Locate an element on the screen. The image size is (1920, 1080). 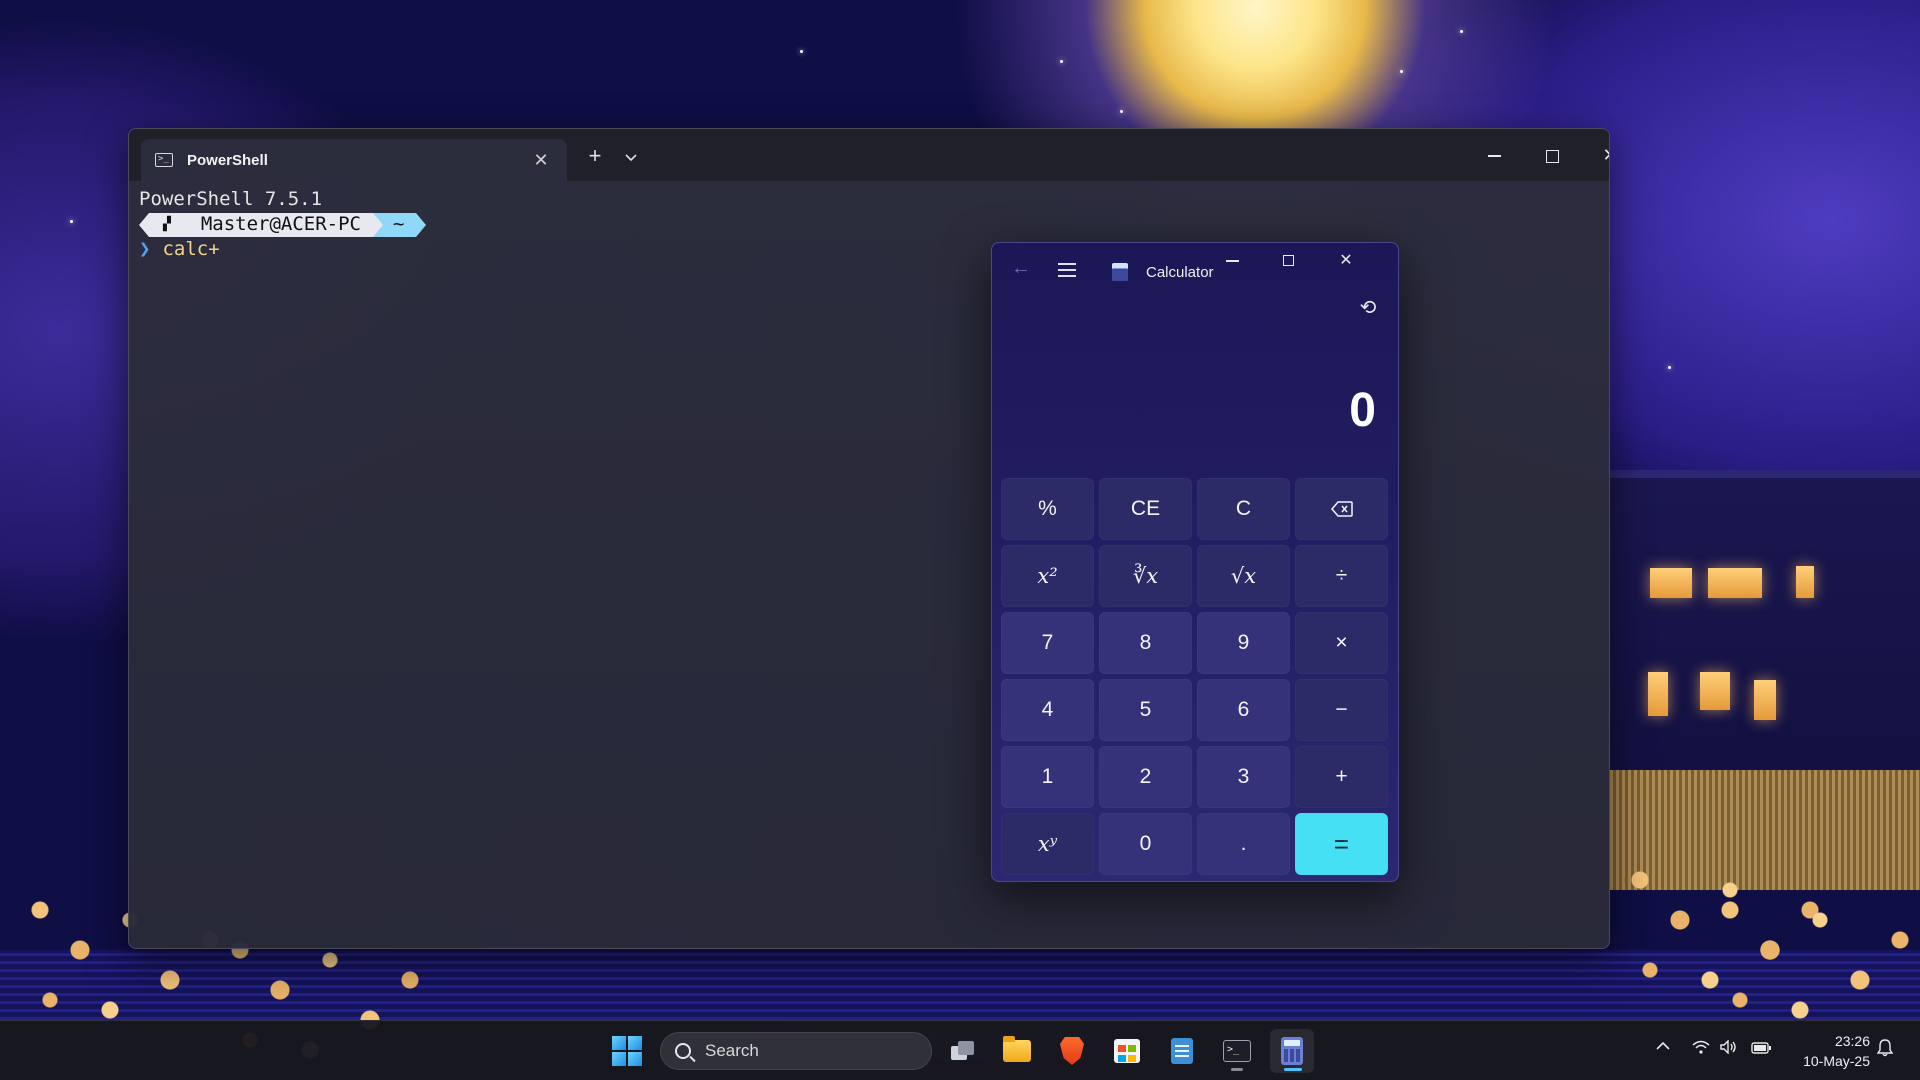
task-view-icon is located at coordinates (963, 1051).